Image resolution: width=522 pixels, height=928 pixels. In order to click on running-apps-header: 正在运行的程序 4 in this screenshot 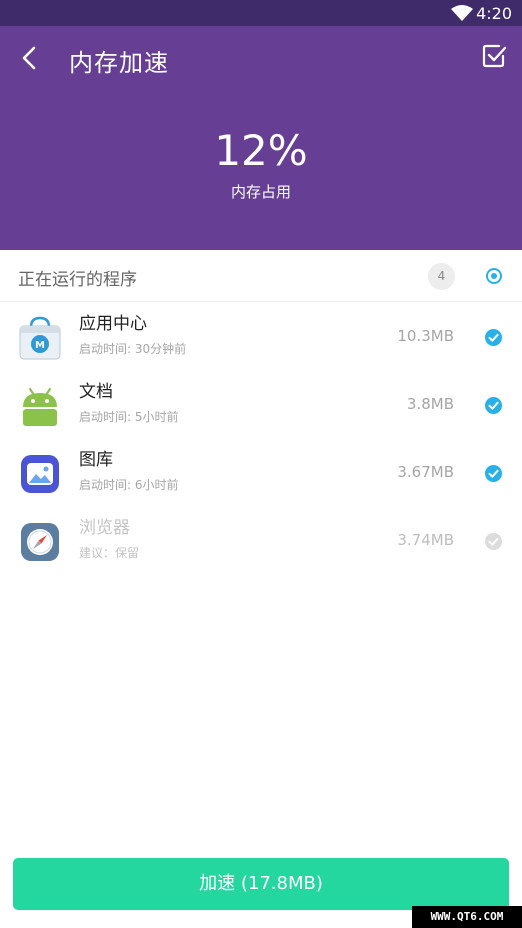, I will do `click(261, 276)`.